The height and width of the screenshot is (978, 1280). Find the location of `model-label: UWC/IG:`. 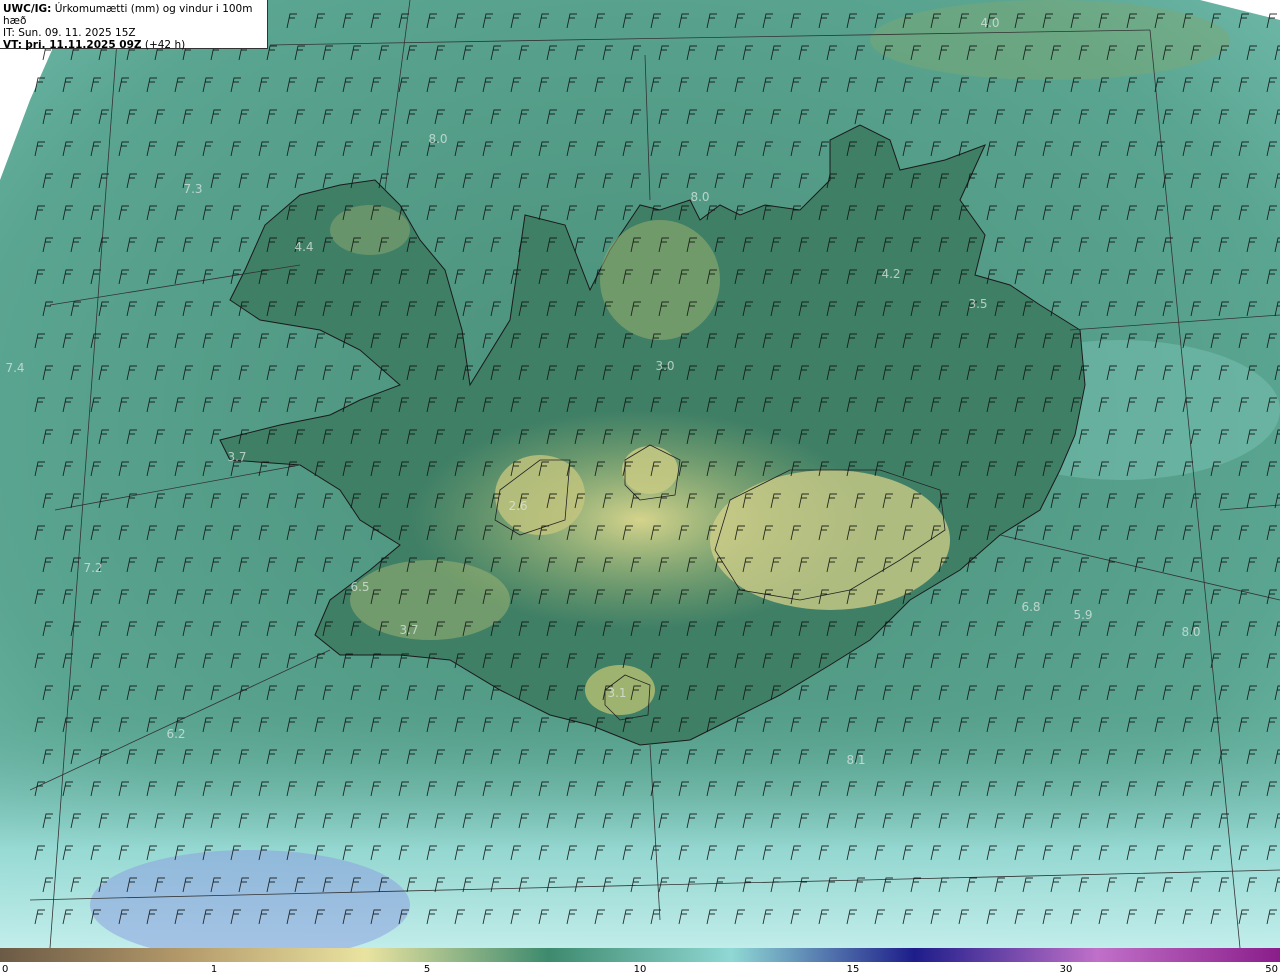

model-label: UWC/IG: is located at coordinates (27, 9).